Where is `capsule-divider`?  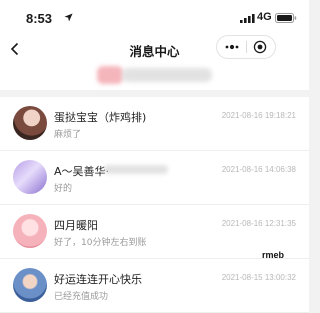 capsule-divider is located at coordinates (246, 47).